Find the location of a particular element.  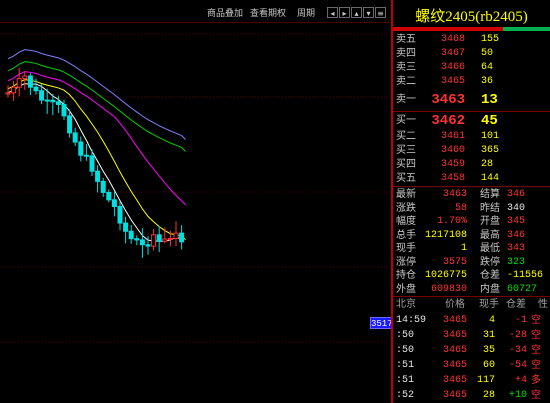

bid-label: 买四 is located at coordinates (406, 164).